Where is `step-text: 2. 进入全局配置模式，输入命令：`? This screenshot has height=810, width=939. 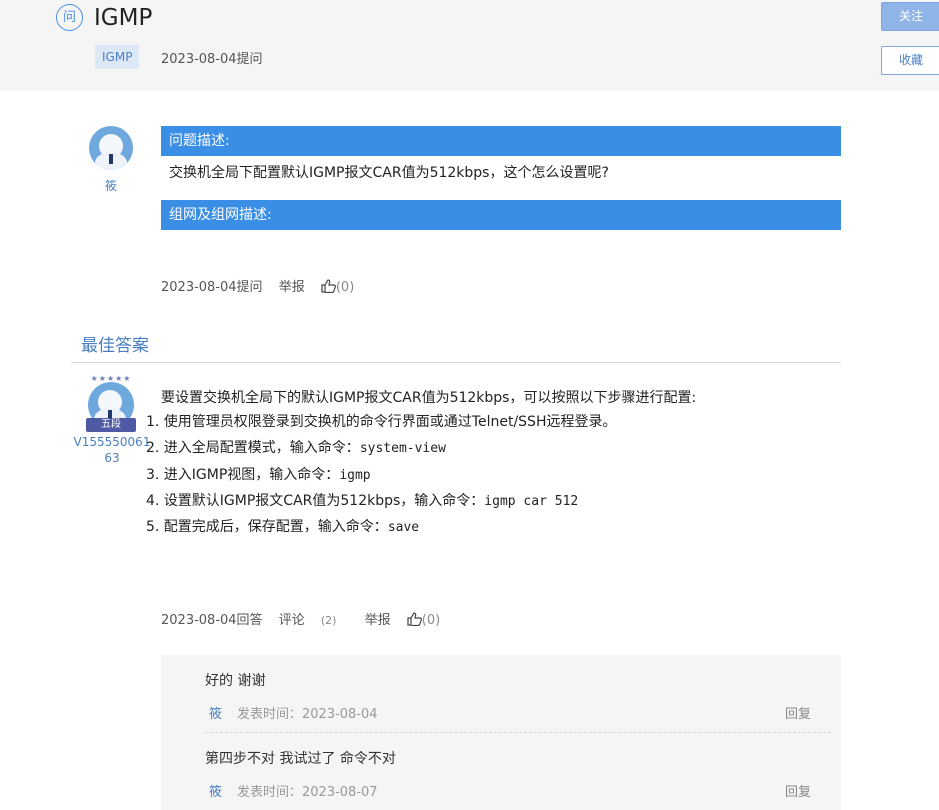
step-text: 2. 进入全局配置模式，输入命令： is located at coordinates (253, 448).